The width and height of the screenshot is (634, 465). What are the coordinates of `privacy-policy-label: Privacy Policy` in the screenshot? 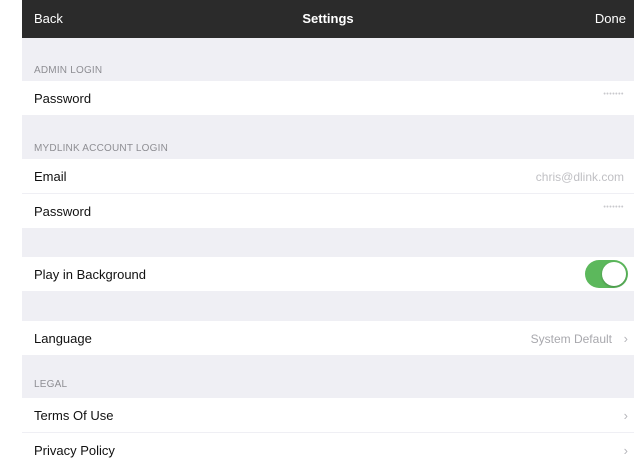 It's located at (74, 450).